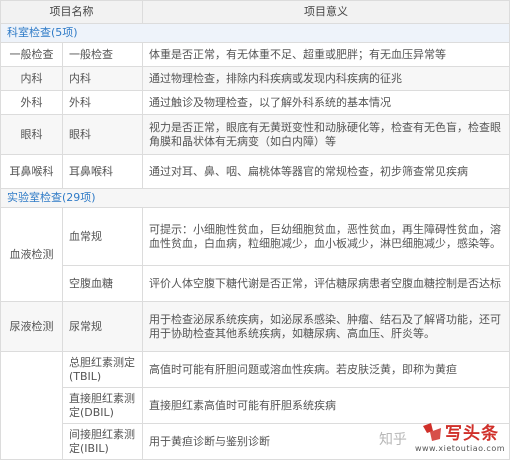  What do you see at coordinates (31, 54) in the screenshot?
I see `category-cell: 一般检查` at bounding box center [31, 54].